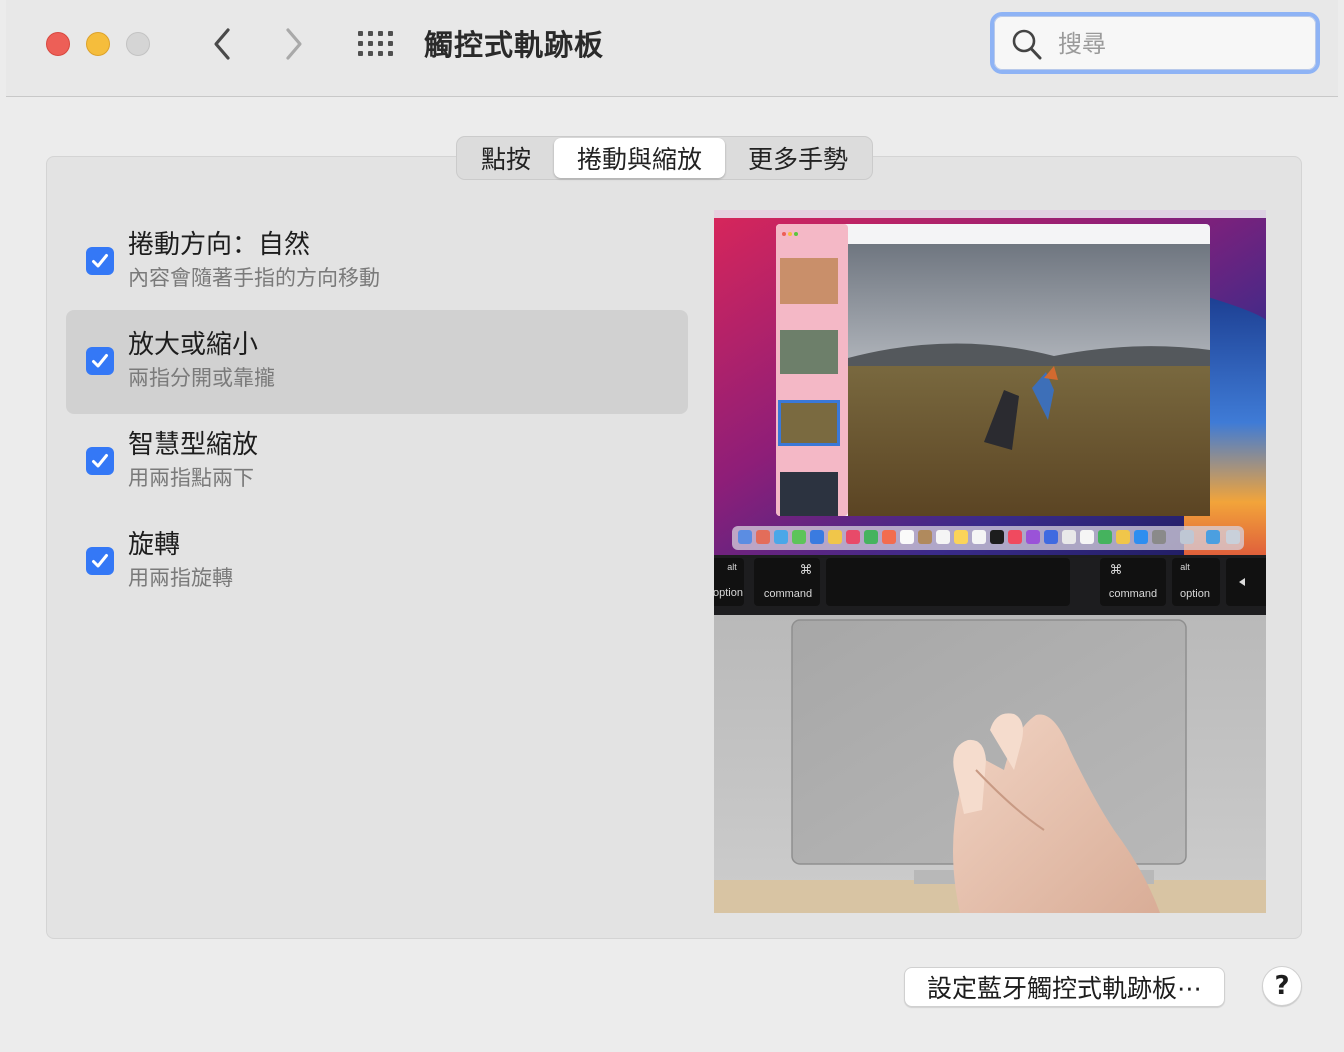 This screenshot has width=1344, height=1052. Describe the element at coordinates (377, 362) in the screenshot. I see `option-zoom-in-out: 放大或縮小 兩指分開或靠攏` at that location.